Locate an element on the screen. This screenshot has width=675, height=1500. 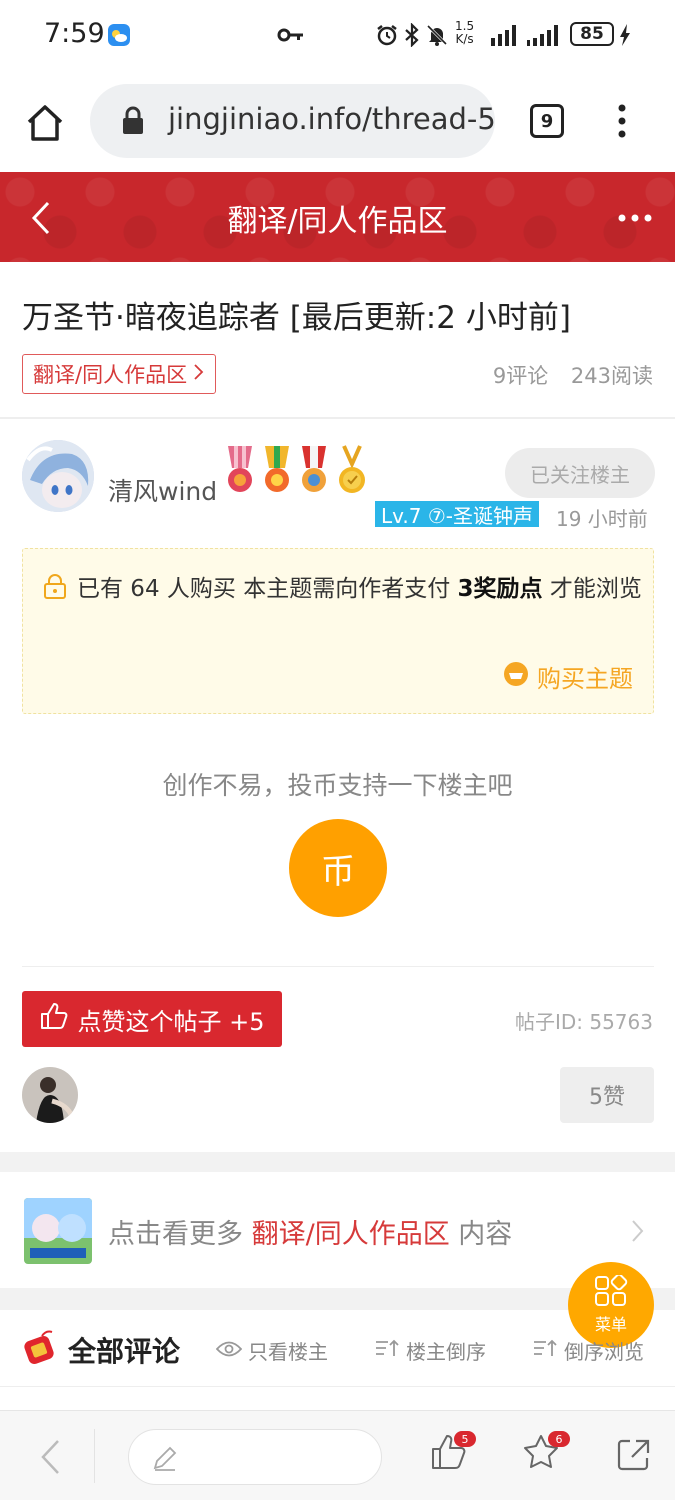
forum-header: 翻译/同人作品区 is located at coordinates (337, 217).